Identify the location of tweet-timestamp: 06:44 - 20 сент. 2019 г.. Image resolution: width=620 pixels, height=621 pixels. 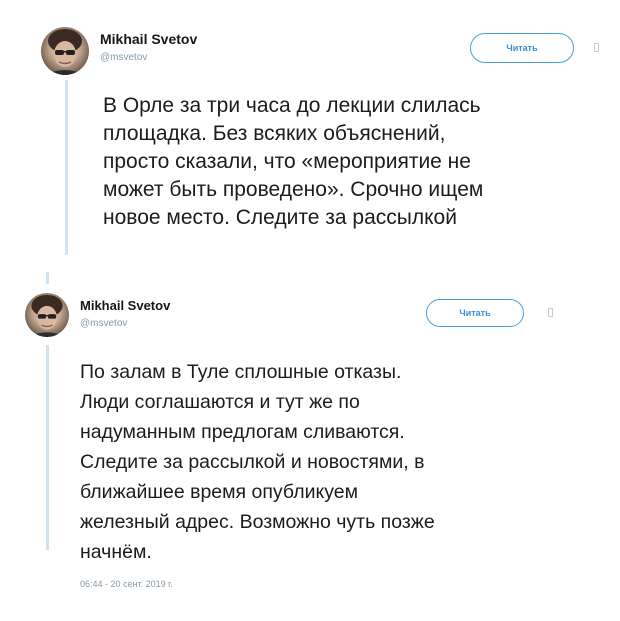
(126, 584).